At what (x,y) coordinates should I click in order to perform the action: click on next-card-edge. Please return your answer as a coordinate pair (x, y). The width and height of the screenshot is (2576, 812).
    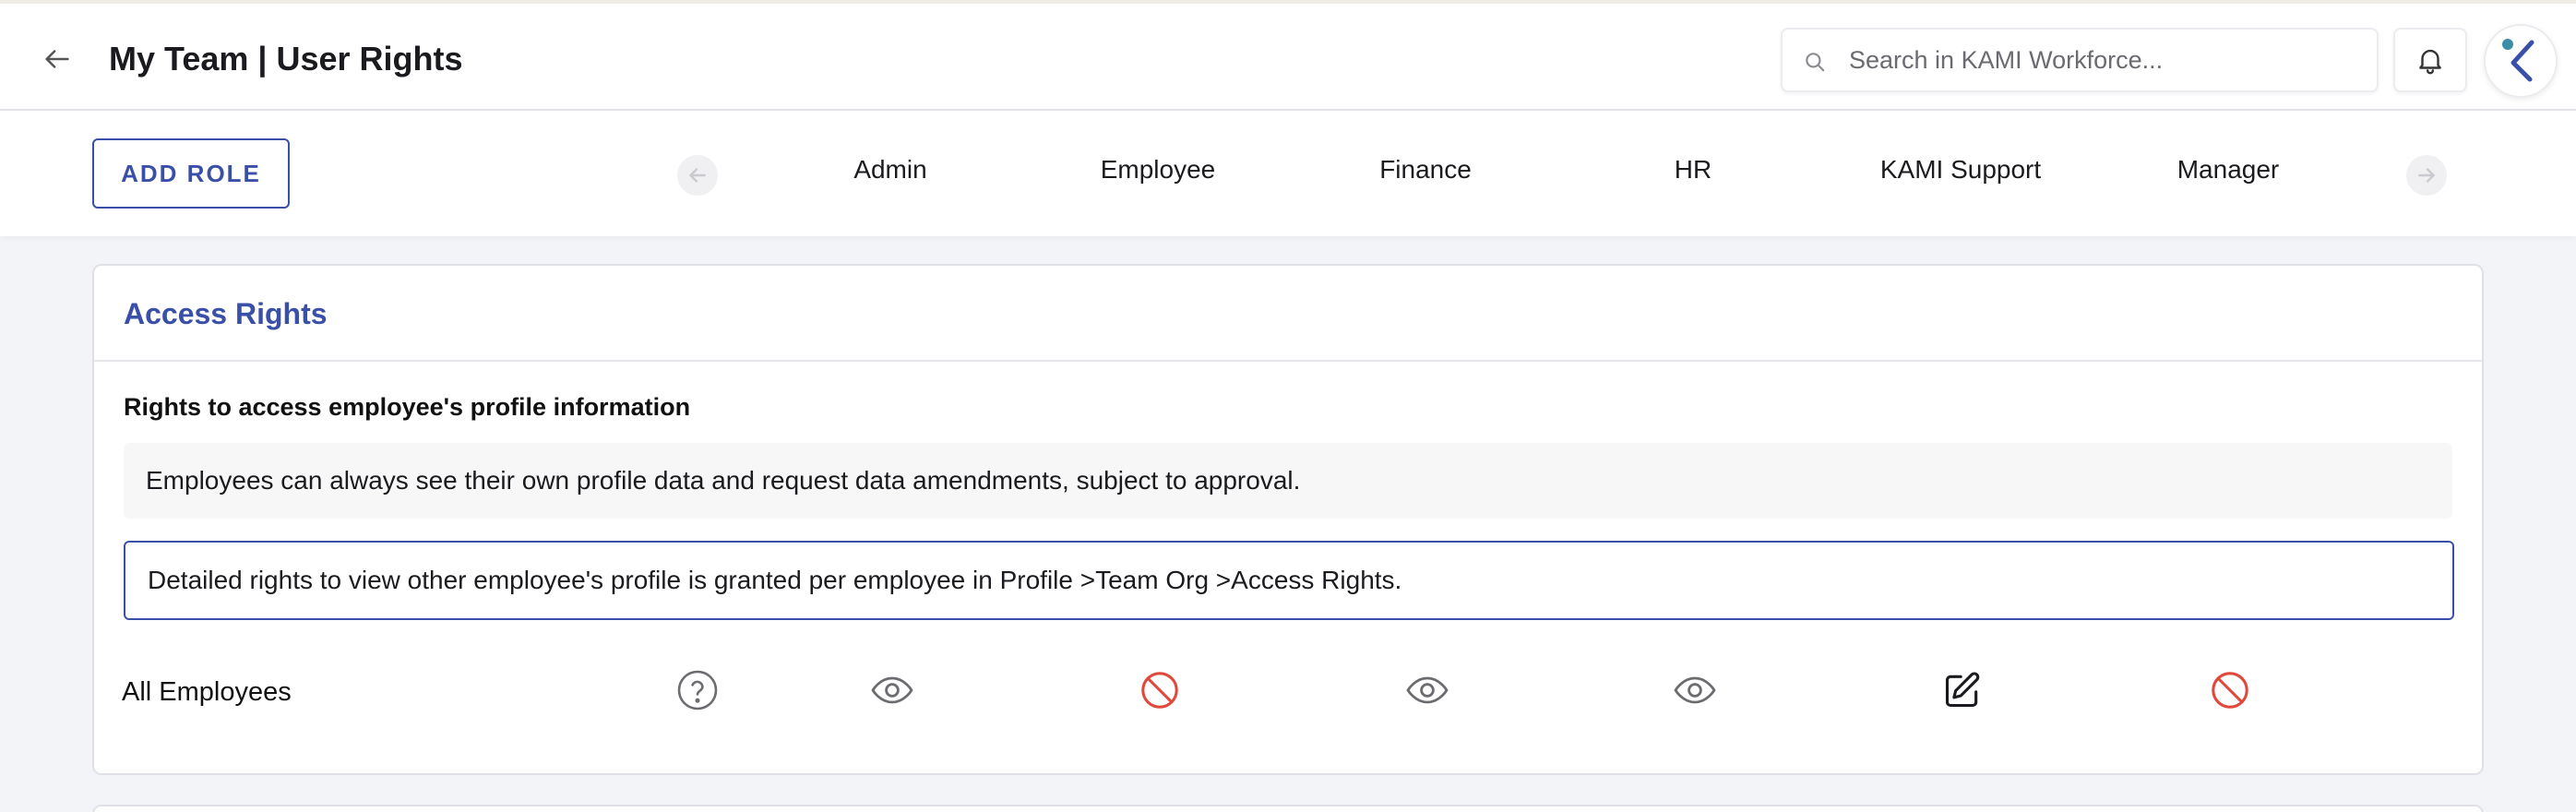
    Looking at the image, I should click on (1288, 808).